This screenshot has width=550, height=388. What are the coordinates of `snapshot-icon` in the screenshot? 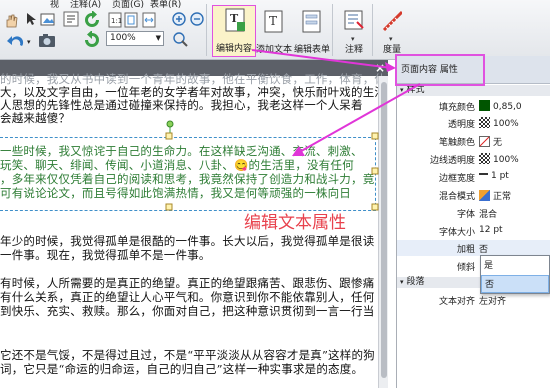 It's located at (48, 19).